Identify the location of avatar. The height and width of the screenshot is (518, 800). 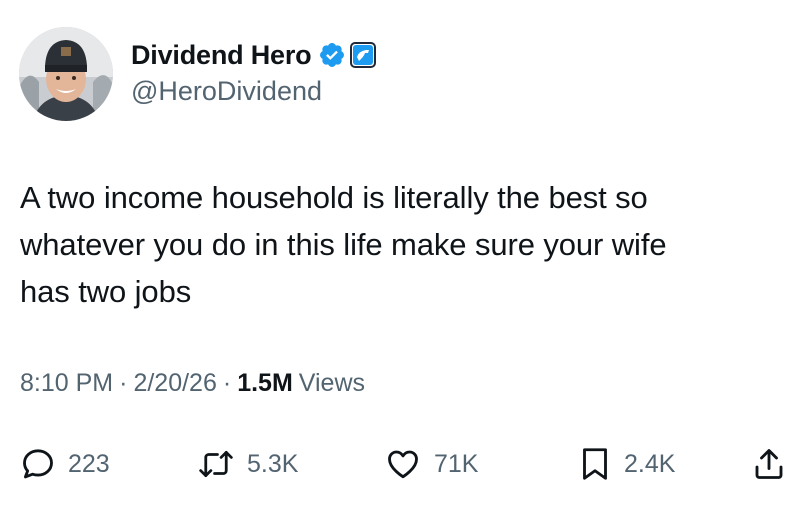
(66, 74).